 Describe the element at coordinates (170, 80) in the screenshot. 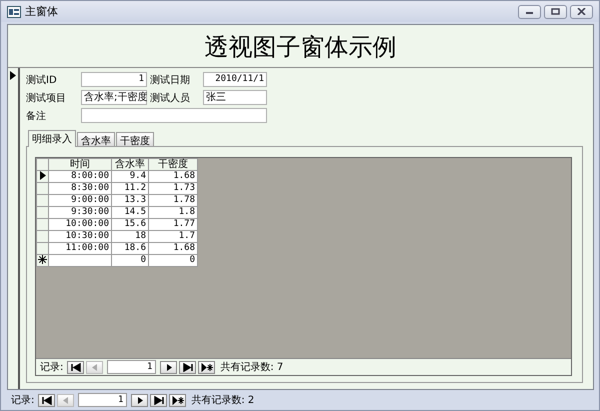

I see `field-label: 测试日期` at that location.